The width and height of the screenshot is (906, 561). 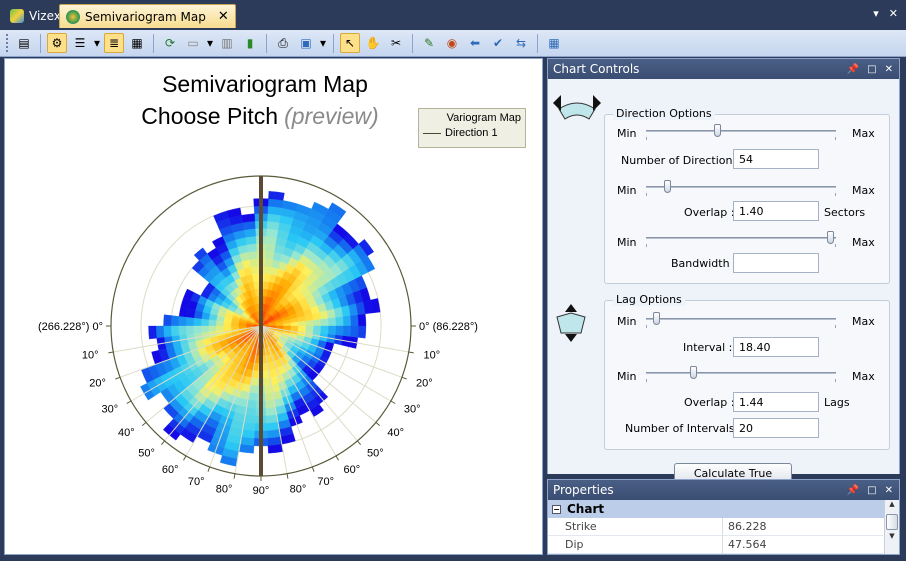 I want to click on target-icon: ◉, so click(x=452, y=43).